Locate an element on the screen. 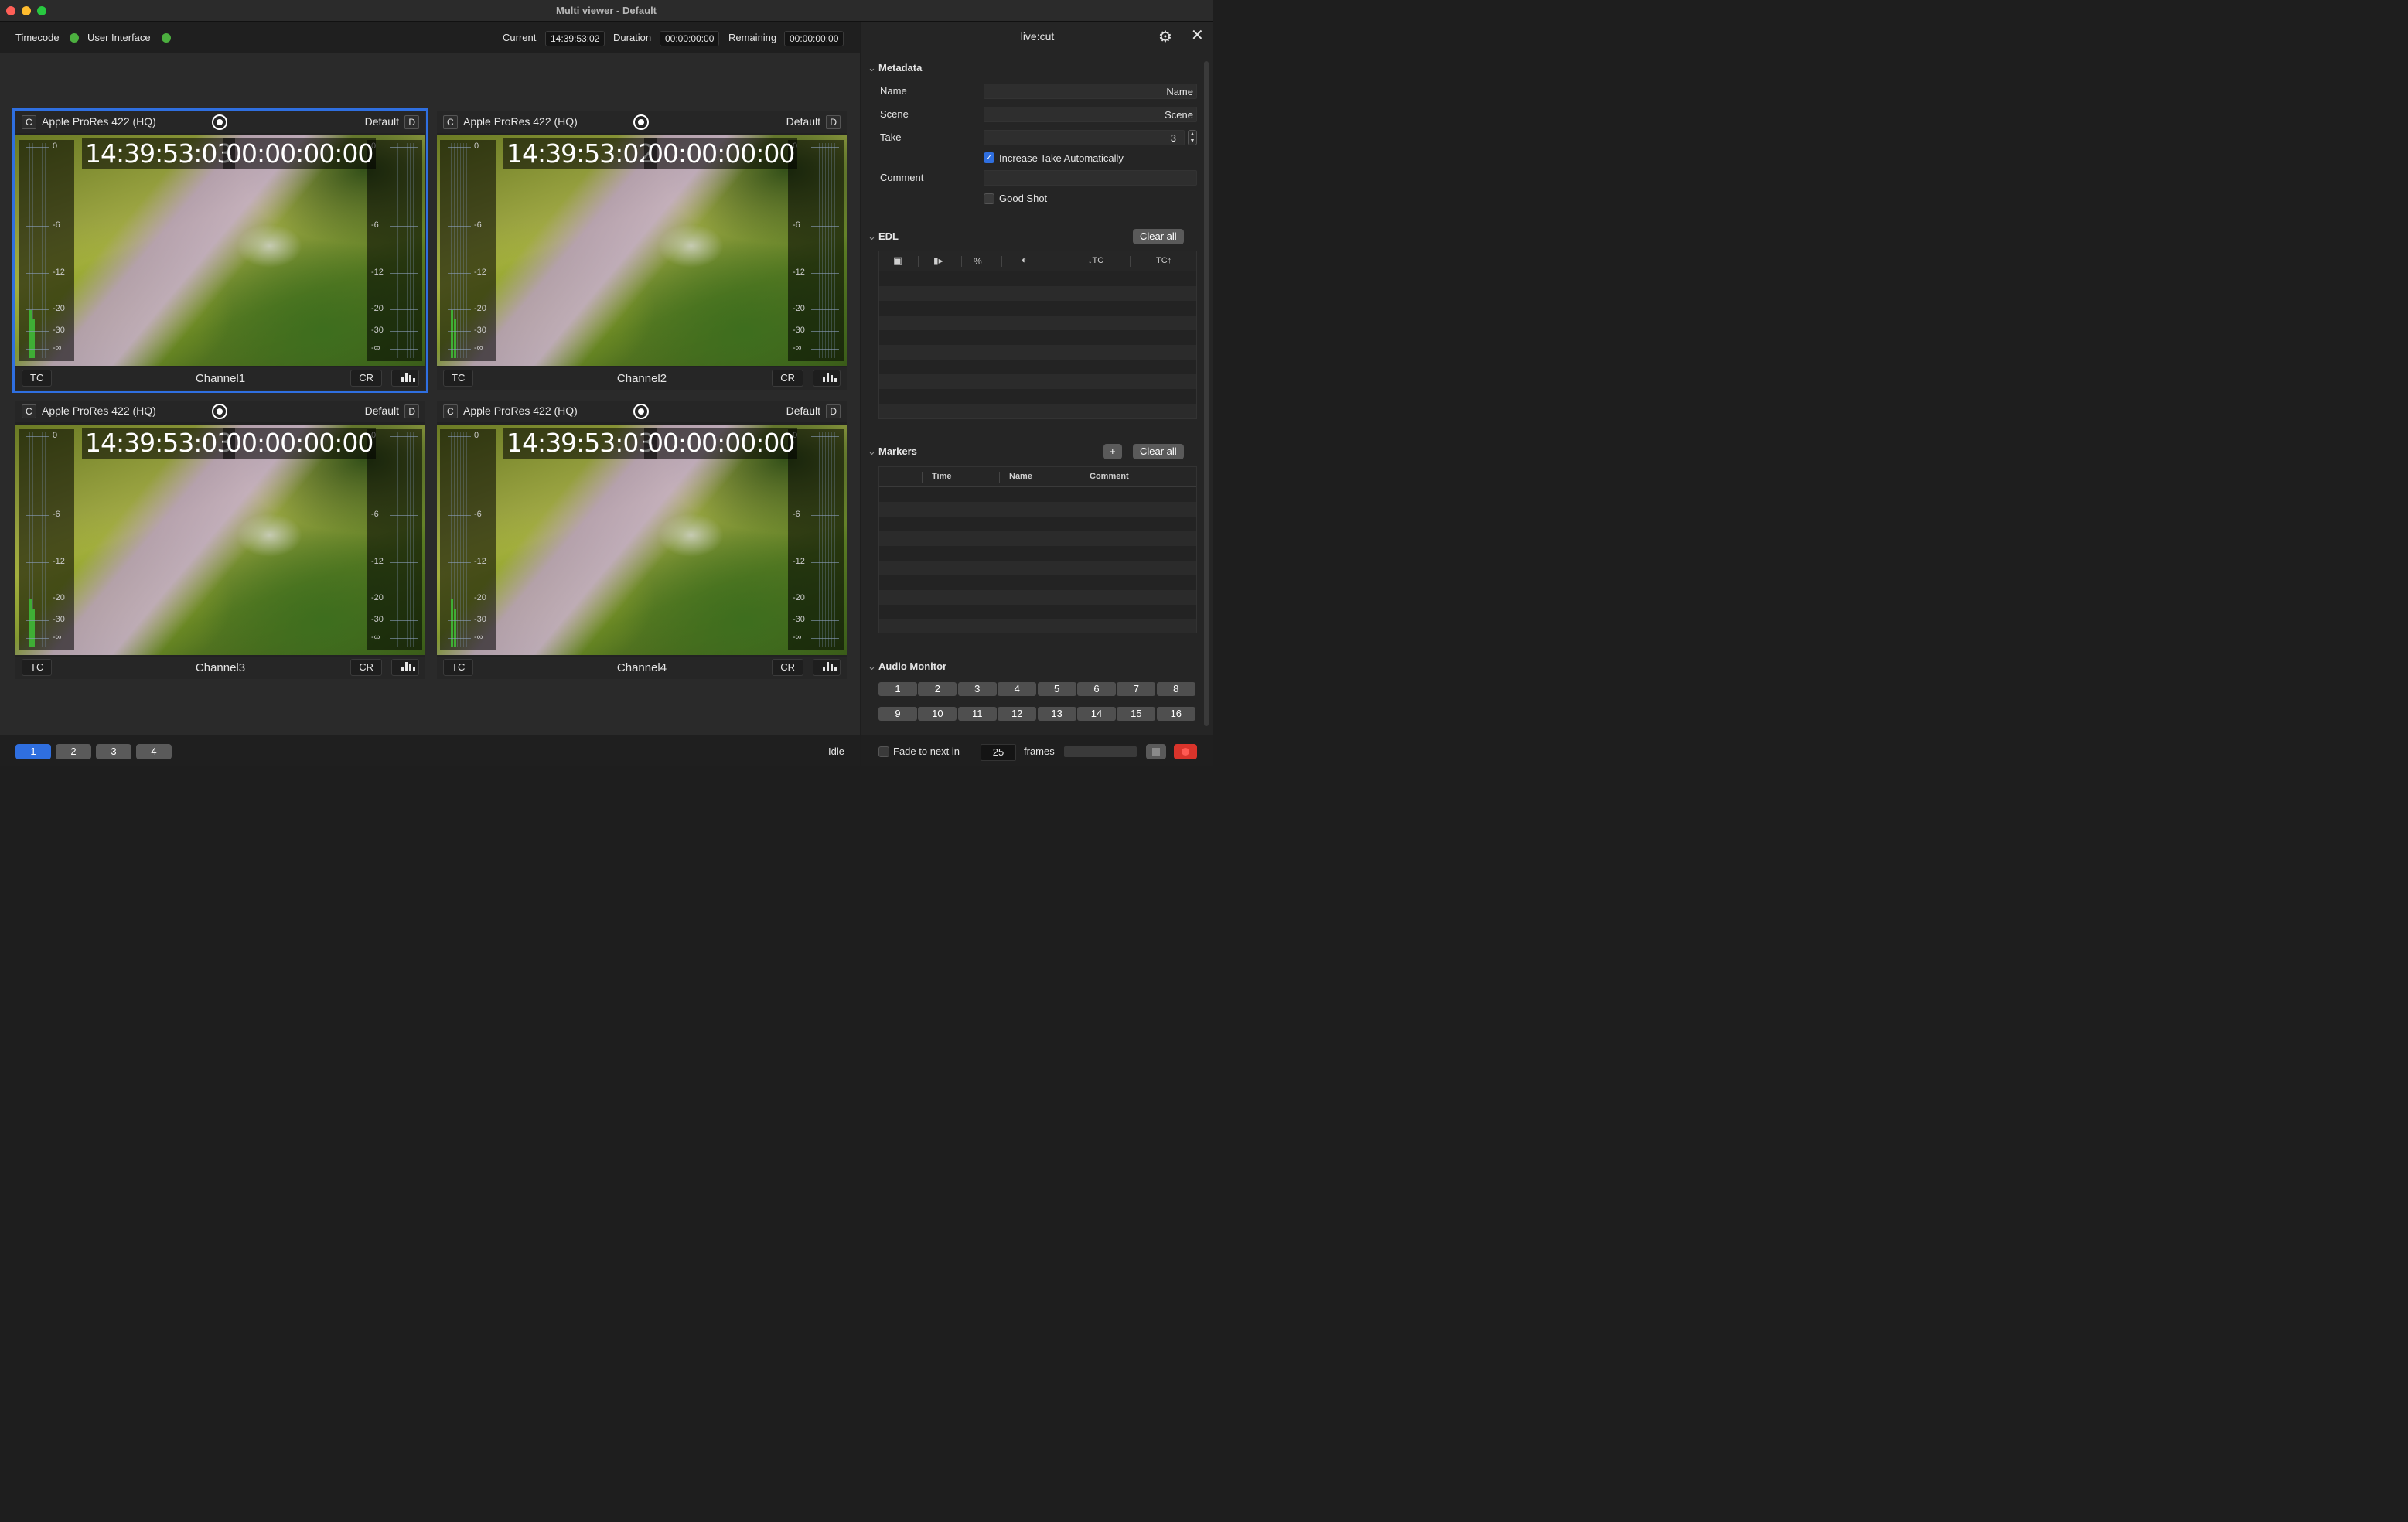  edl-section-header: ⌄ EDL is located at coordinates (883, 236).